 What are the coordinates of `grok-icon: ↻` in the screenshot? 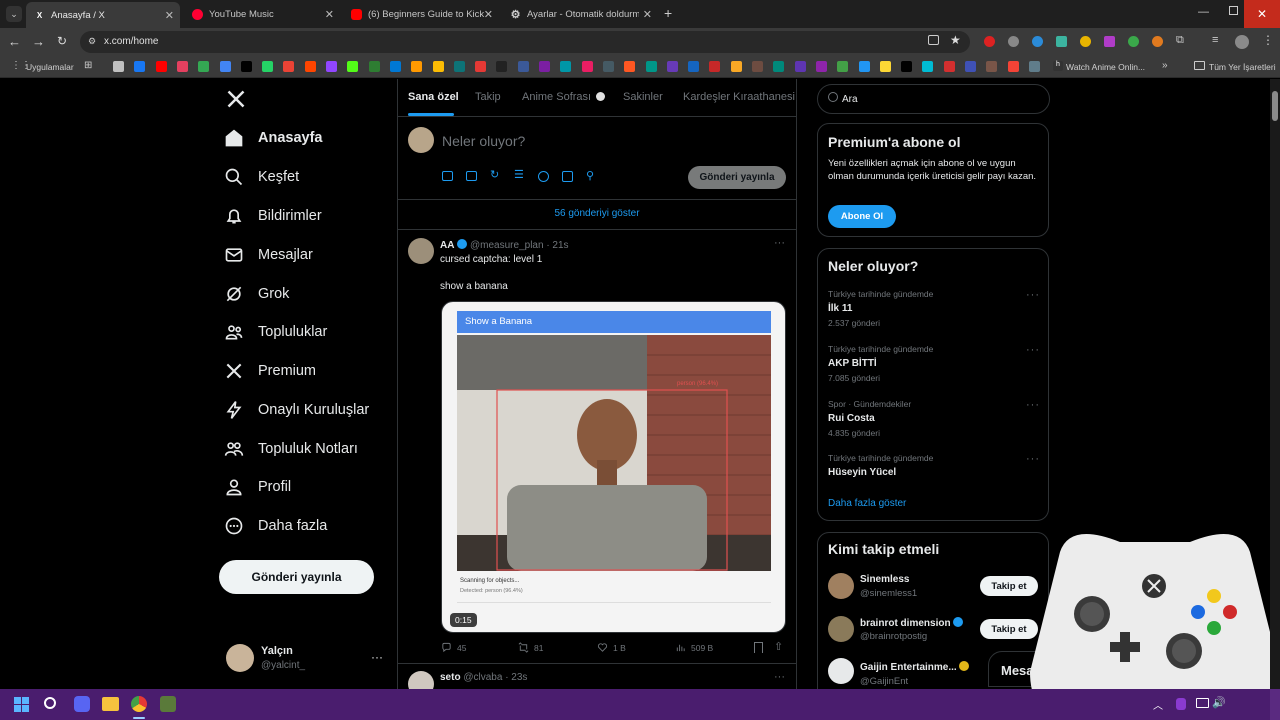 It's located at (494, 174).